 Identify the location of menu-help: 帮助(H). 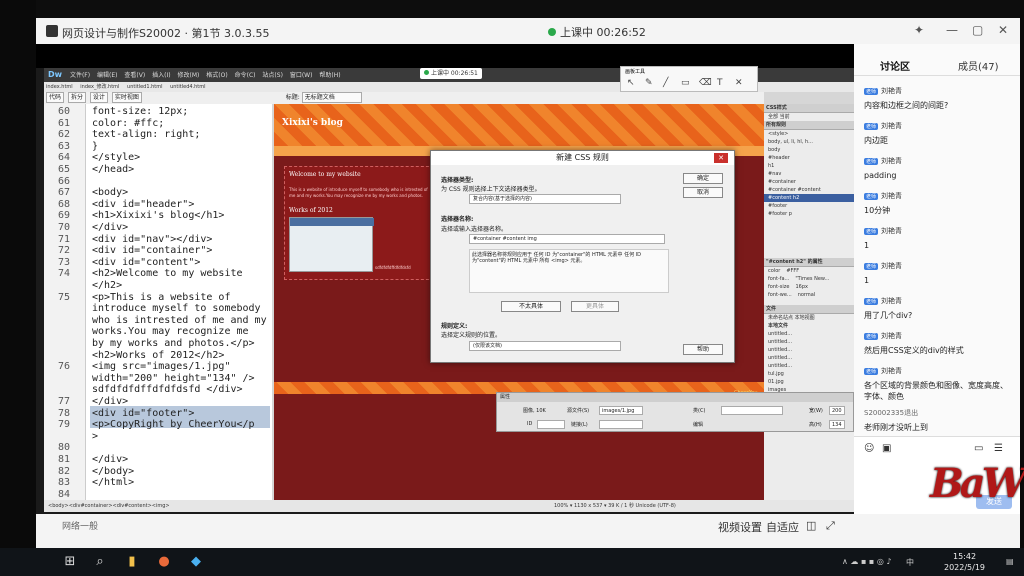
(329, 75).